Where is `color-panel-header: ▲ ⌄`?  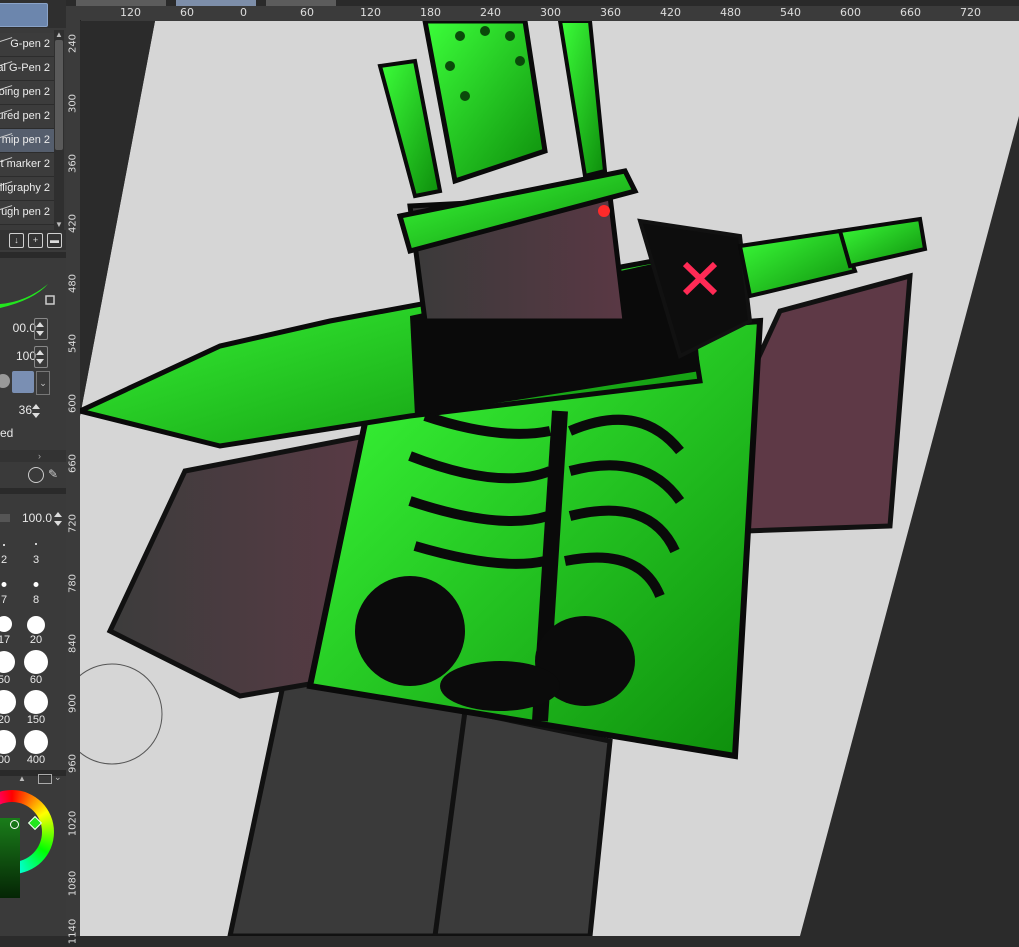
color-panel-header: ▲ ⌄ is located at coordinates (39, 779).